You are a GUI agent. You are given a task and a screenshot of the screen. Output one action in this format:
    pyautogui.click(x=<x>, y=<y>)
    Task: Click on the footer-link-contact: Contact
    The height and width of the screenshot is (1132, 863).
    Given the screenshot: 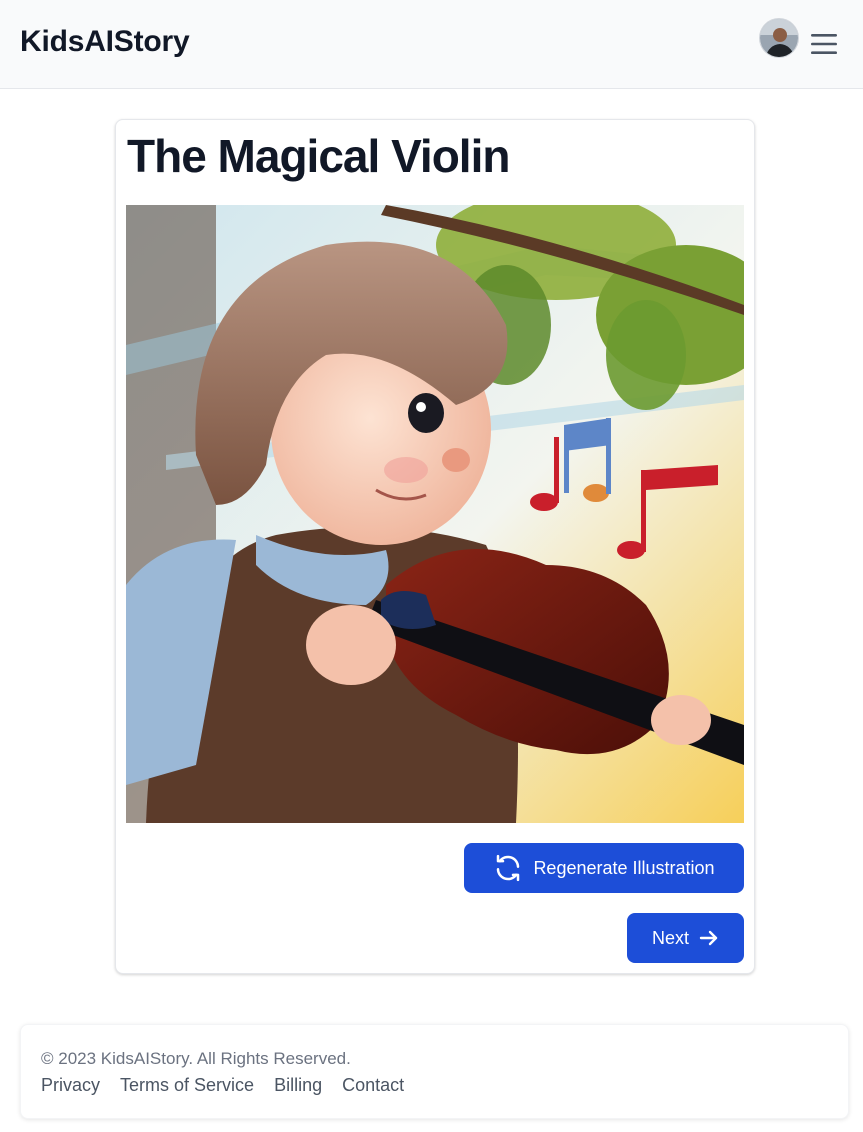 What is the action you would take?
    pyautogui.click(x=373, y=1085)
    